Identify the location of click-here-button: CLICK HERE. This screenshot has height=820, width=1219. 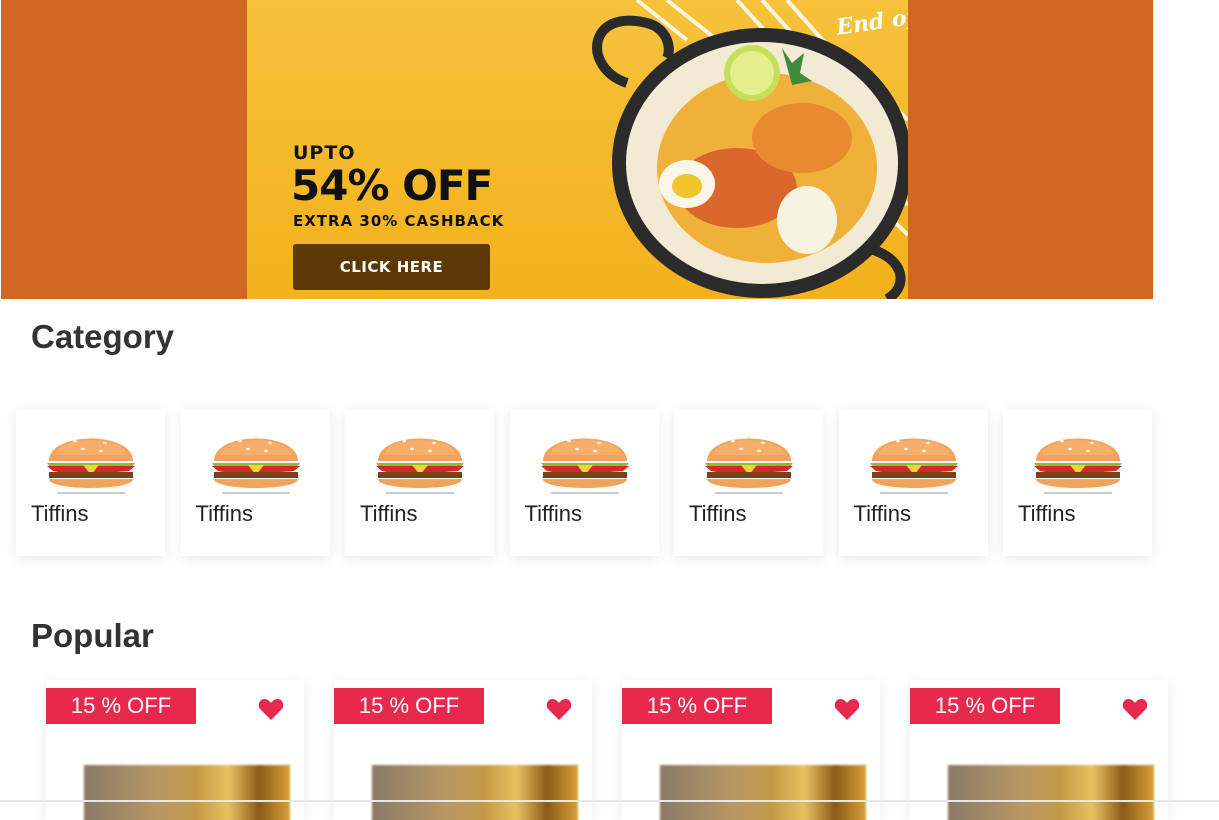
(391, 267).